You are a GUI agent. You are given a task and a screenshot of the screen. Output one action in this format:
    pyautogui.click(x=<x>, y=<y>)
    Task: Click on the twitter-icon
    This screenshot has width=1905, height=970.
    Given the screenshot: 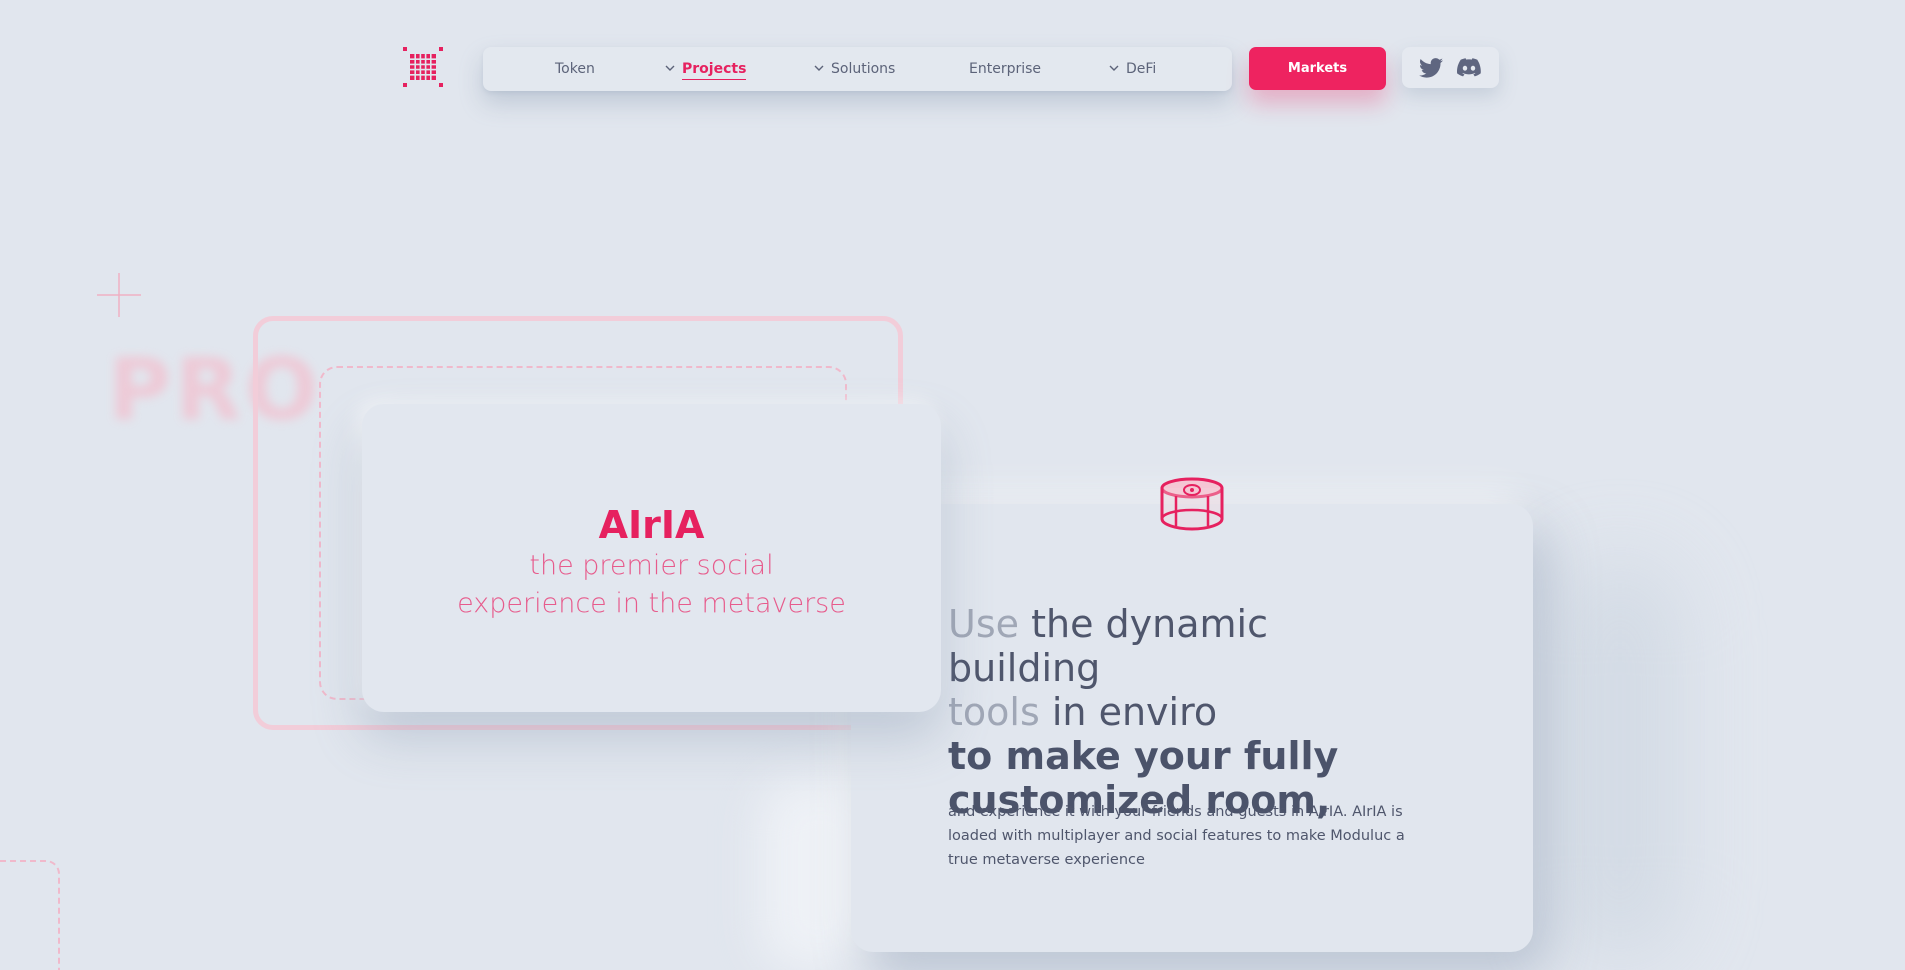 What is the action you would take?
    pyautogui.click(x=1431, y=68)
    